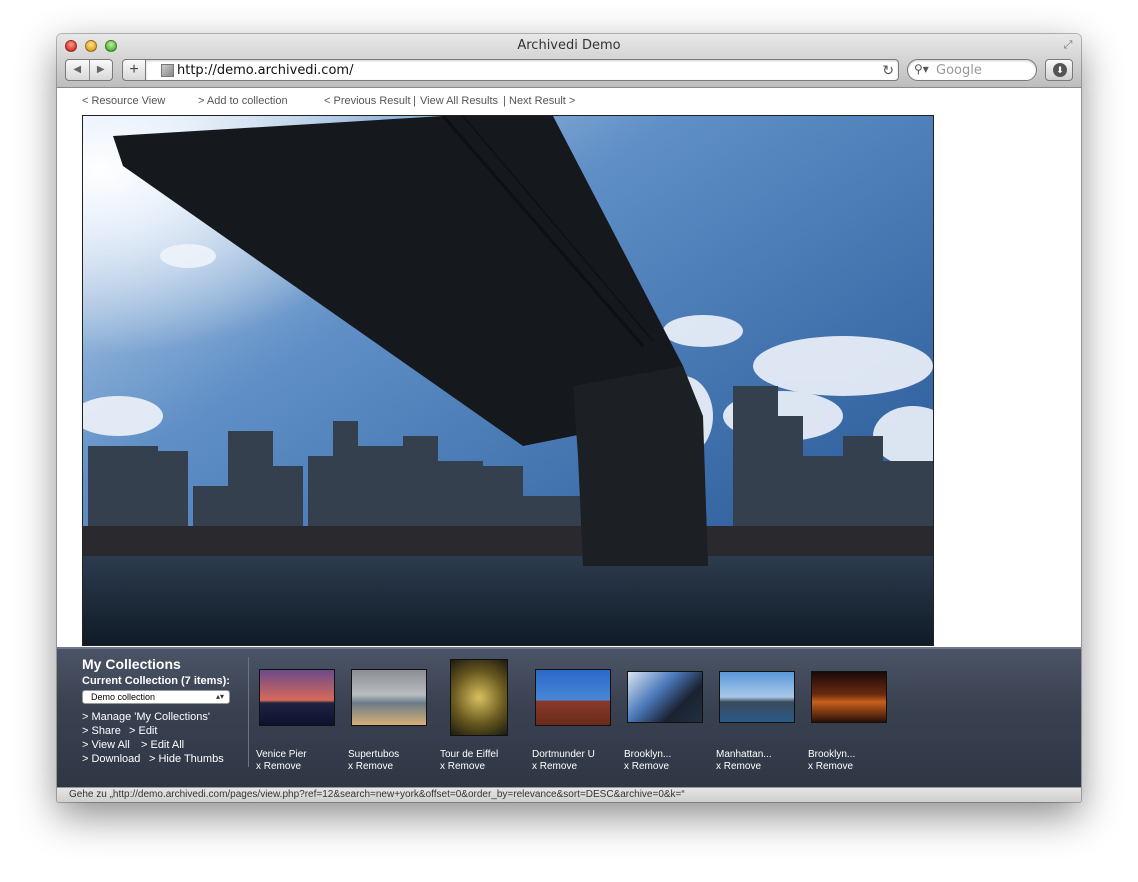 The width and height of the screenshot is (1138, 882). What do you see at coordinates (959, 70) in the screenshot?
I see `search-placeholder: Google` at bounding box center [959, 70].